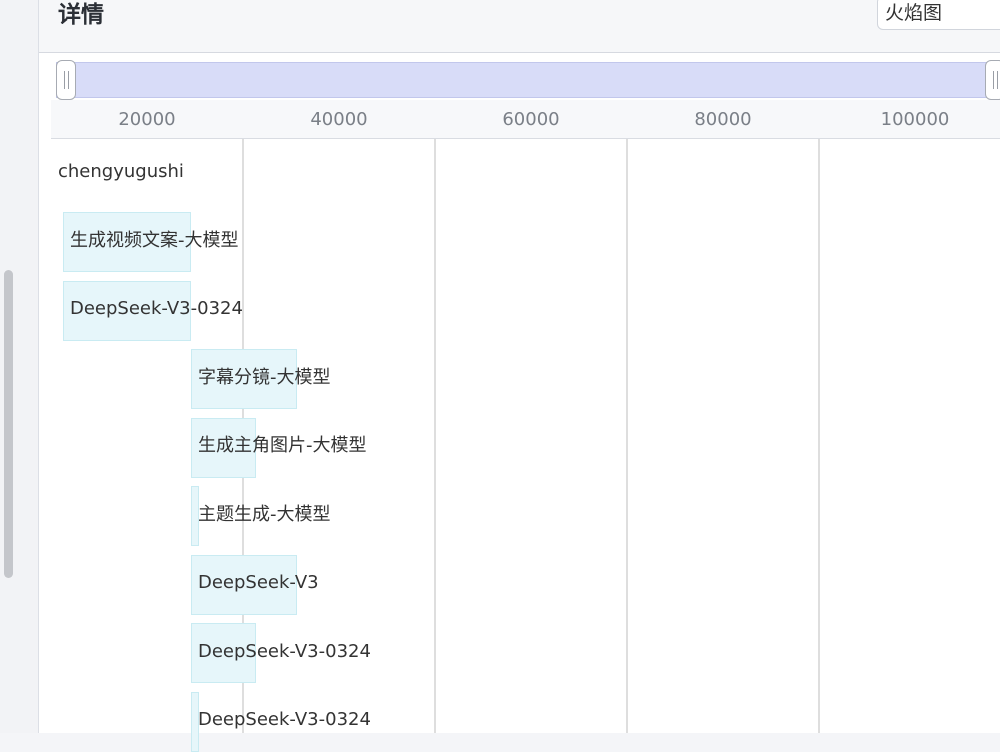 The width and height of the screenshot is (1000, 752). Describe the element at coordinates (531, 119) in the screenshot. I see `axis-tick-label: 60000` at that location.